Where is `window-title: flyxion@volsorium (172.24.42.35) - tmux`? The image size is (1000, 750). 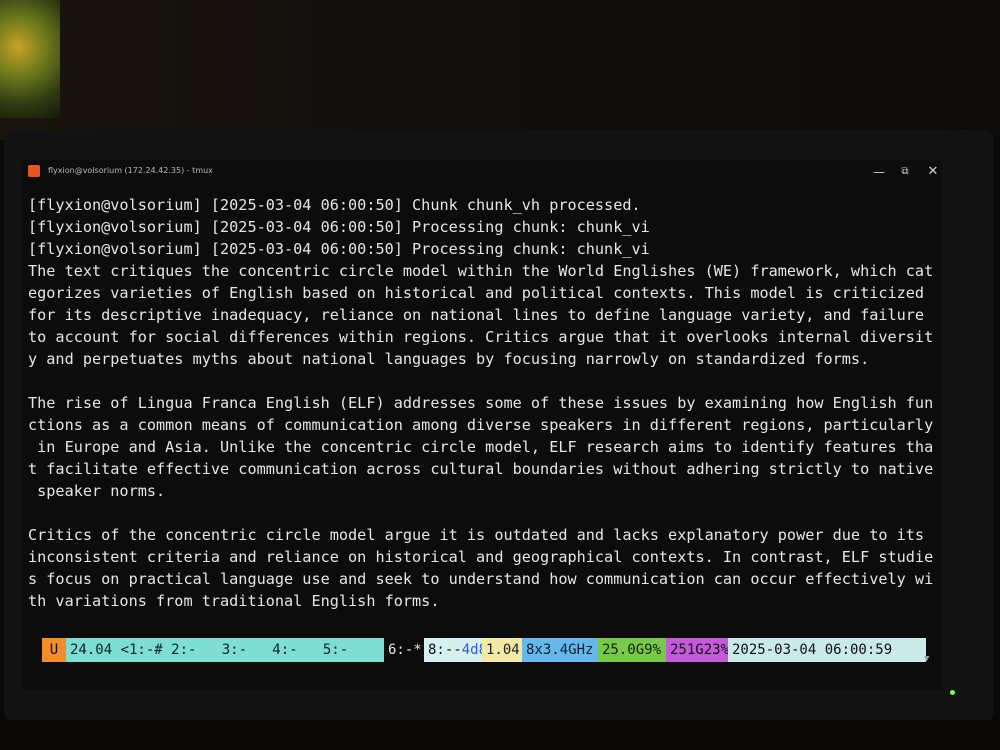
window-title: flyxion@volsorium (172.24.42.35) - tmux is located at coordinates (130, 170).